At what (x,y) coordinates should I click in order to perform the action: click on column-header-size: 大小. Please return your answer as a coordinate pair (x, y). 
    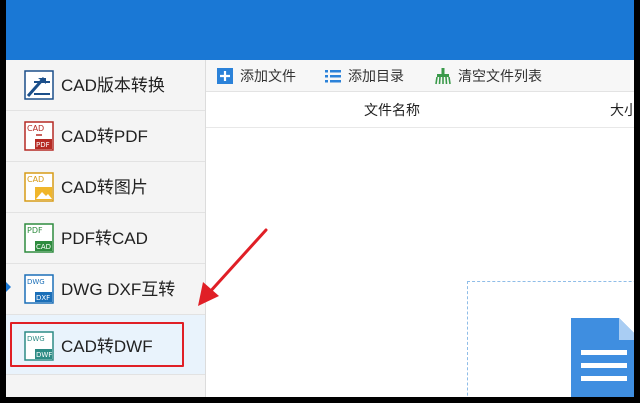
    Looking at the image, I should click on (622, 110).